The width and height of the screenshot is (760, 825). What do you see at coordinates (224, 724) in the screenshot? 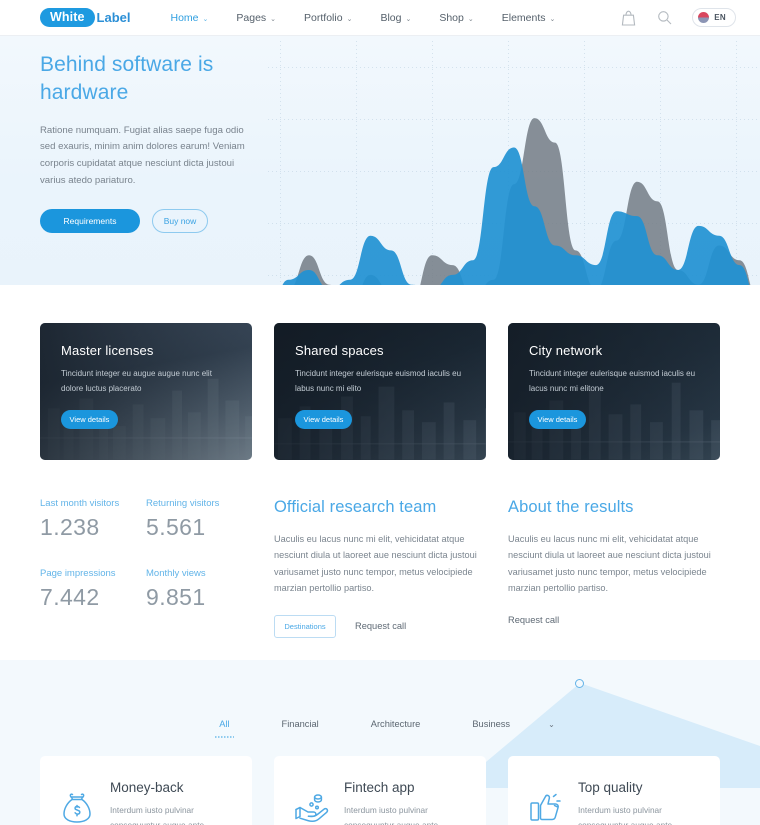
I see `tab-label: All` at bounding box center [224, 724].